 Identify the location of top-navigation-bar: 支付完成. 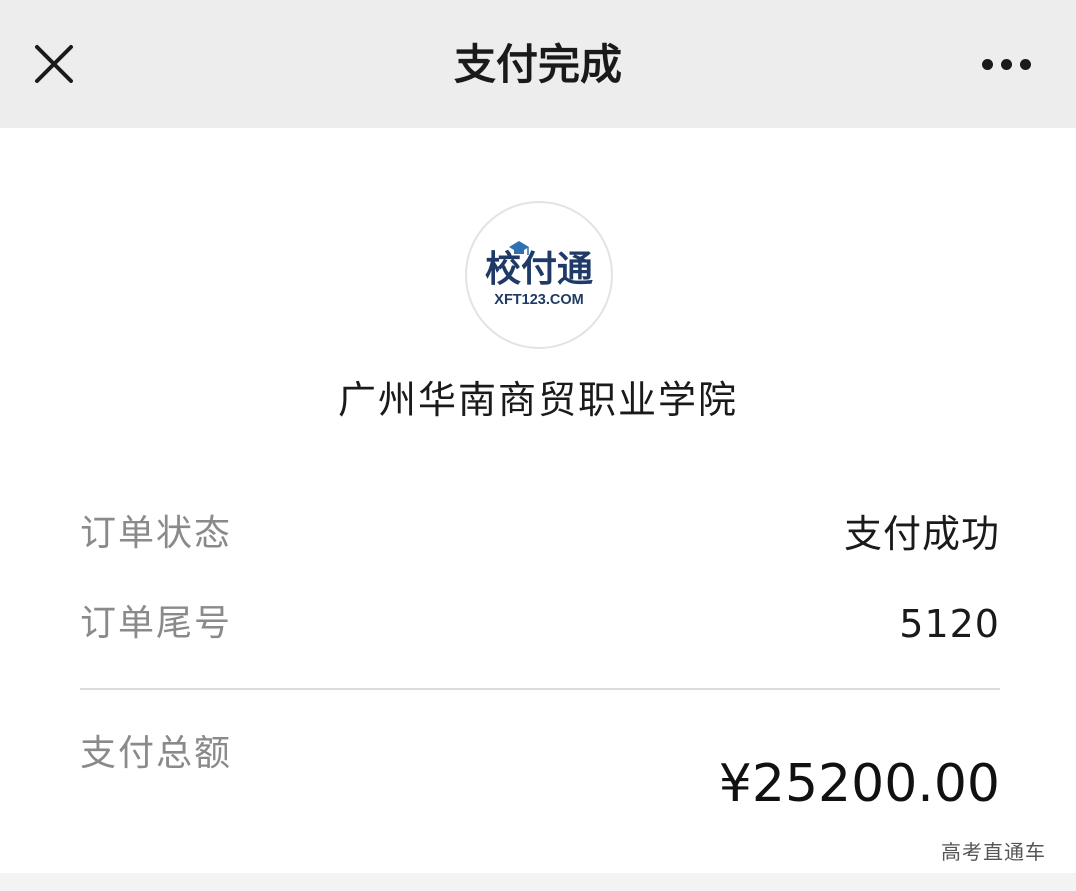
(538, 64).